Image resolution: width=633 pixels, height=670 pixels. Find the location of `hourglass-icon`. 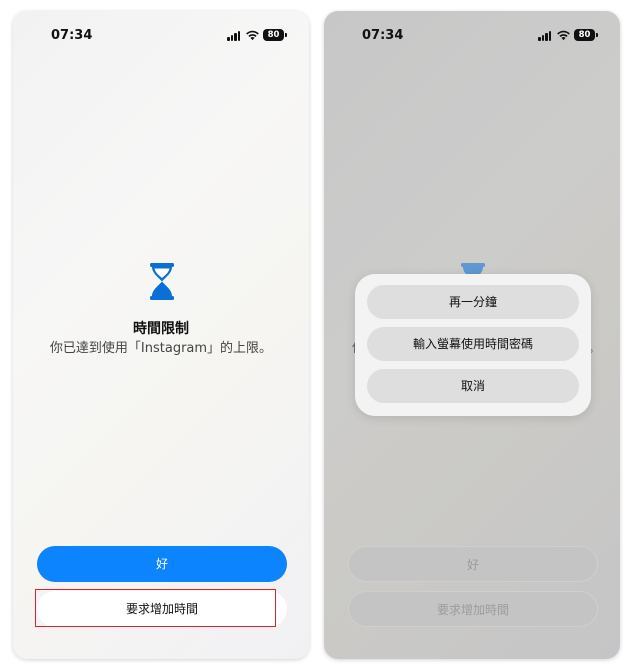

hourglass-icon is located at coordinates (162, 281).